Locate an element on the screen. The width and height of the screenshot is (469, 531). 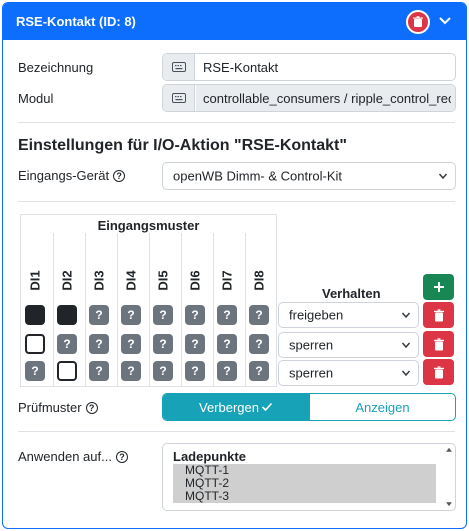
column-header-di4: DI4 is located at coordinates (131, 280).